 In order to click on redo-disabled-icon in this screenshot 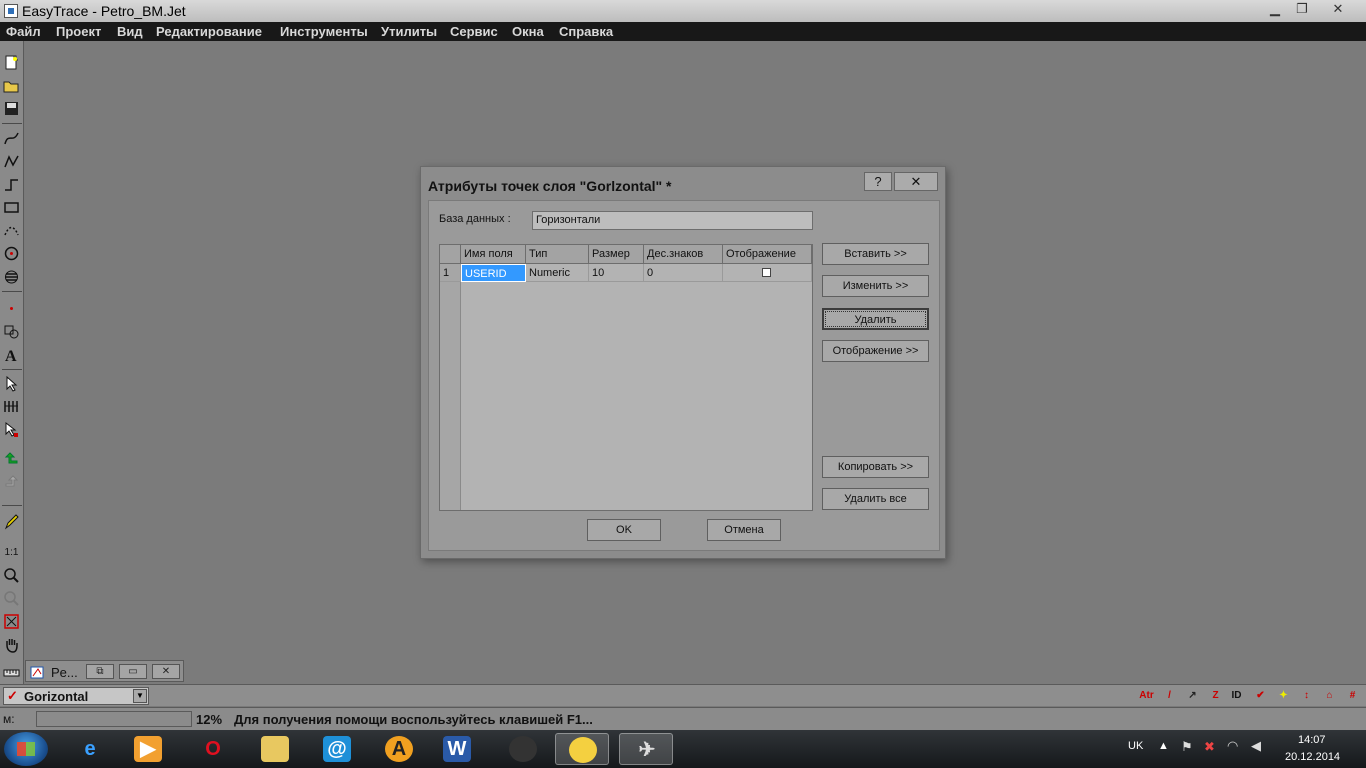, I will do `click(12, 481)`.